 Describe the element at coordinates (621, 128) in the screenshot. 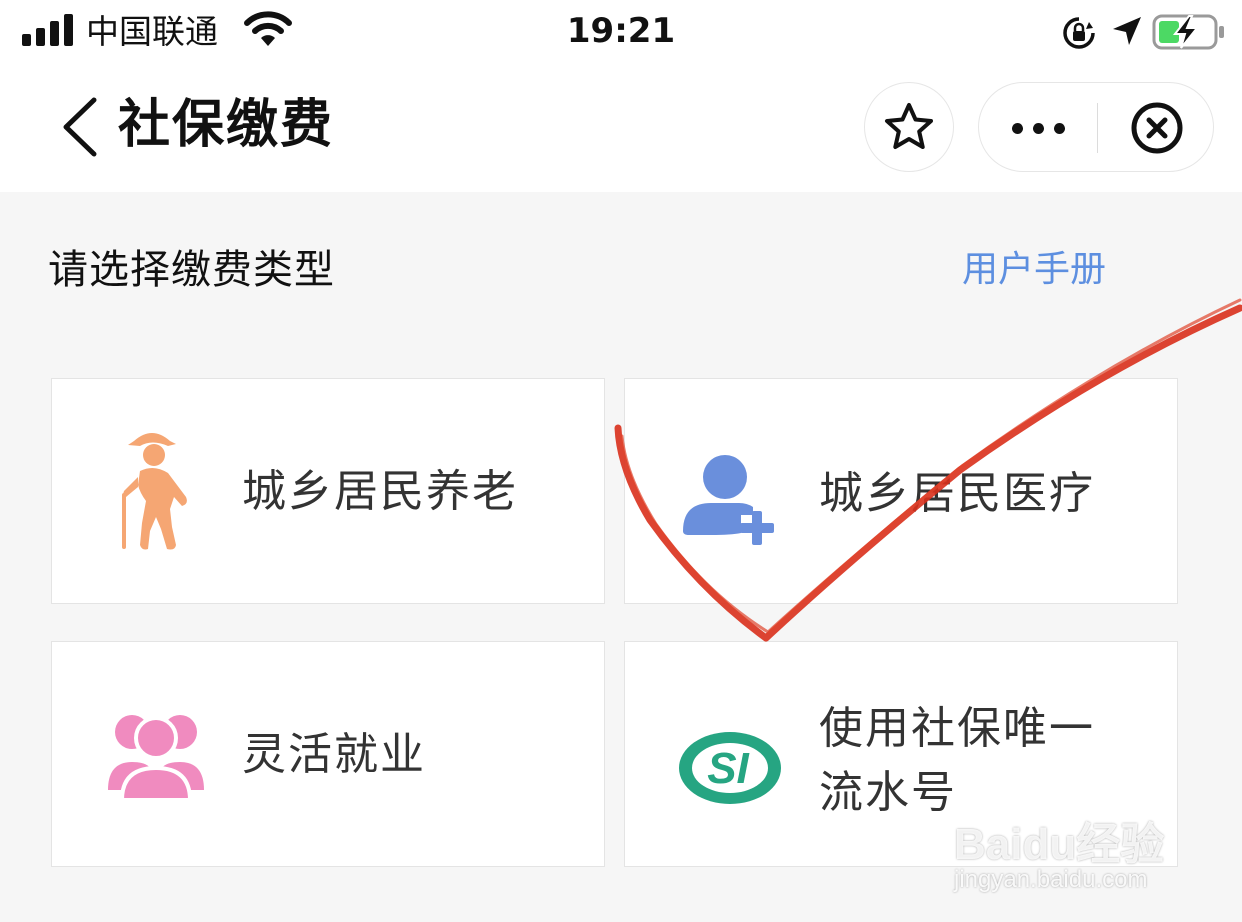

I see `nav-bar: 社保缴费` at that location.